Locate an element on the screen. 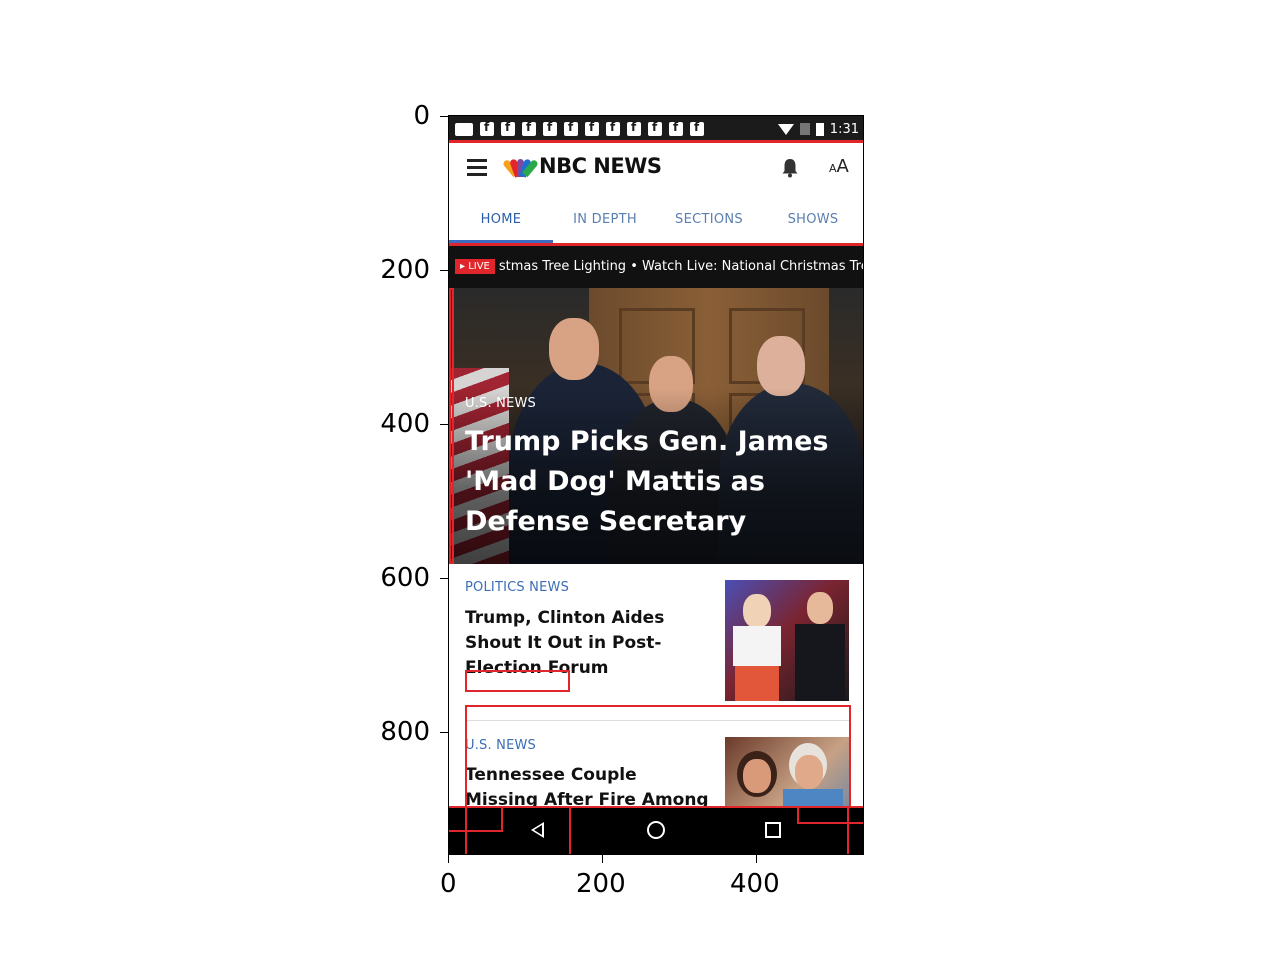  active-tab-indicator is located at coordinates (501, 241).